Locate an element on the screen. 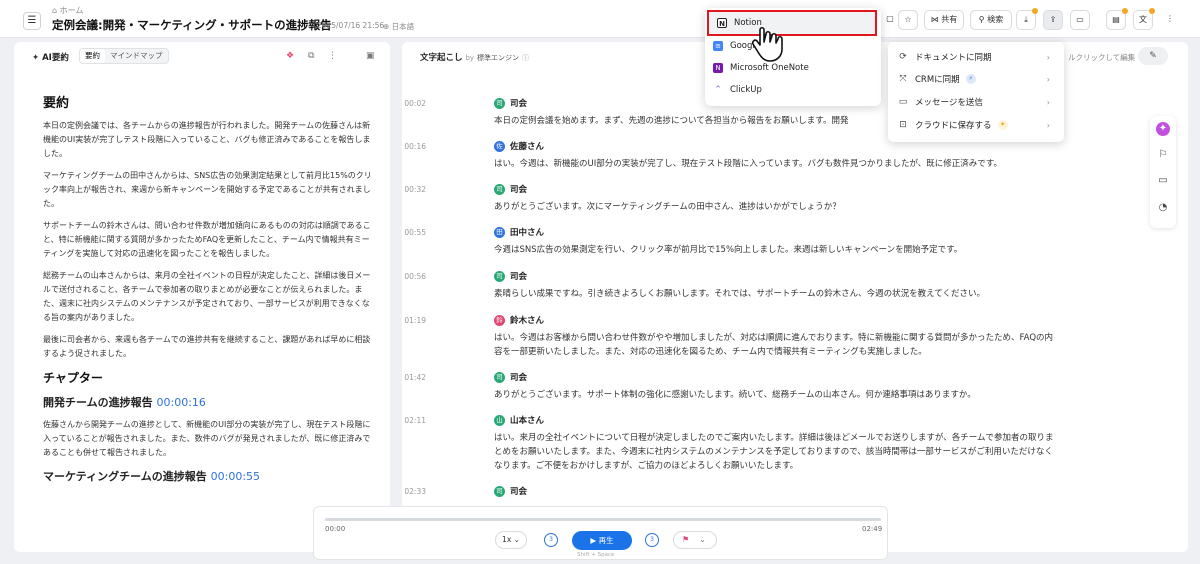  export-icon: ⇪ is located at coordinates (1053, 20).